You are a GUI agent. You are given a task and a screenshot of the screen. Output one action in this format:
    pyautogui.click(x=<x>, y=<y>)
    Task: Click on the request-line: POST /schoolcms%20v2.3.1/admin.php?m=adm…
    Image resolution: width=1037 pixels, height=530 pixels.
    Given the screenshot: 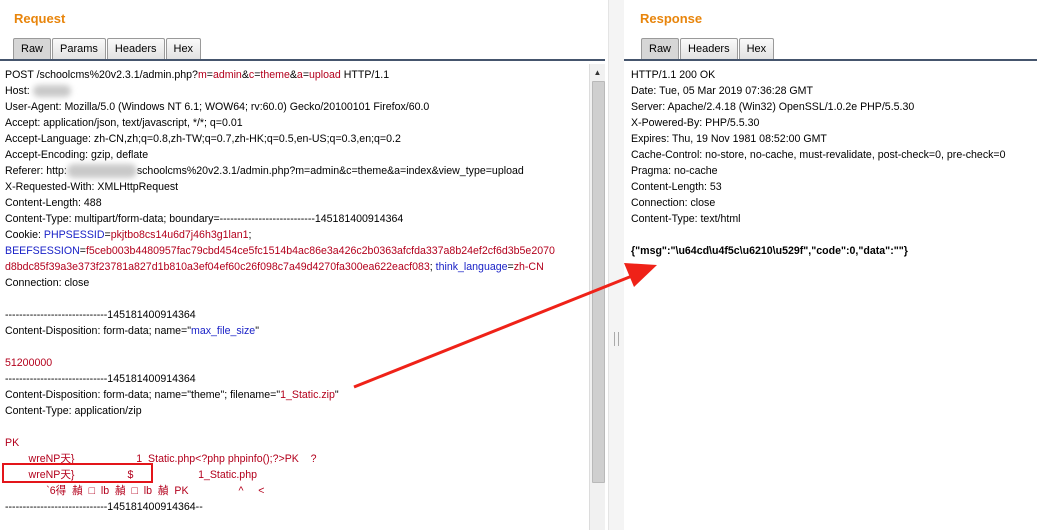 What is the action you would take?
    pyautogui.click(x=197, y=75)
    